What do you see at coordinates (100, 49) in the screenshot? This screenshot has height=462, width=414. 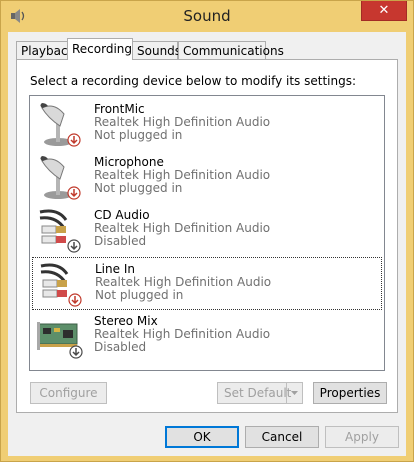 I see `tab-recording: Recording` at bounding box center [100, 49].